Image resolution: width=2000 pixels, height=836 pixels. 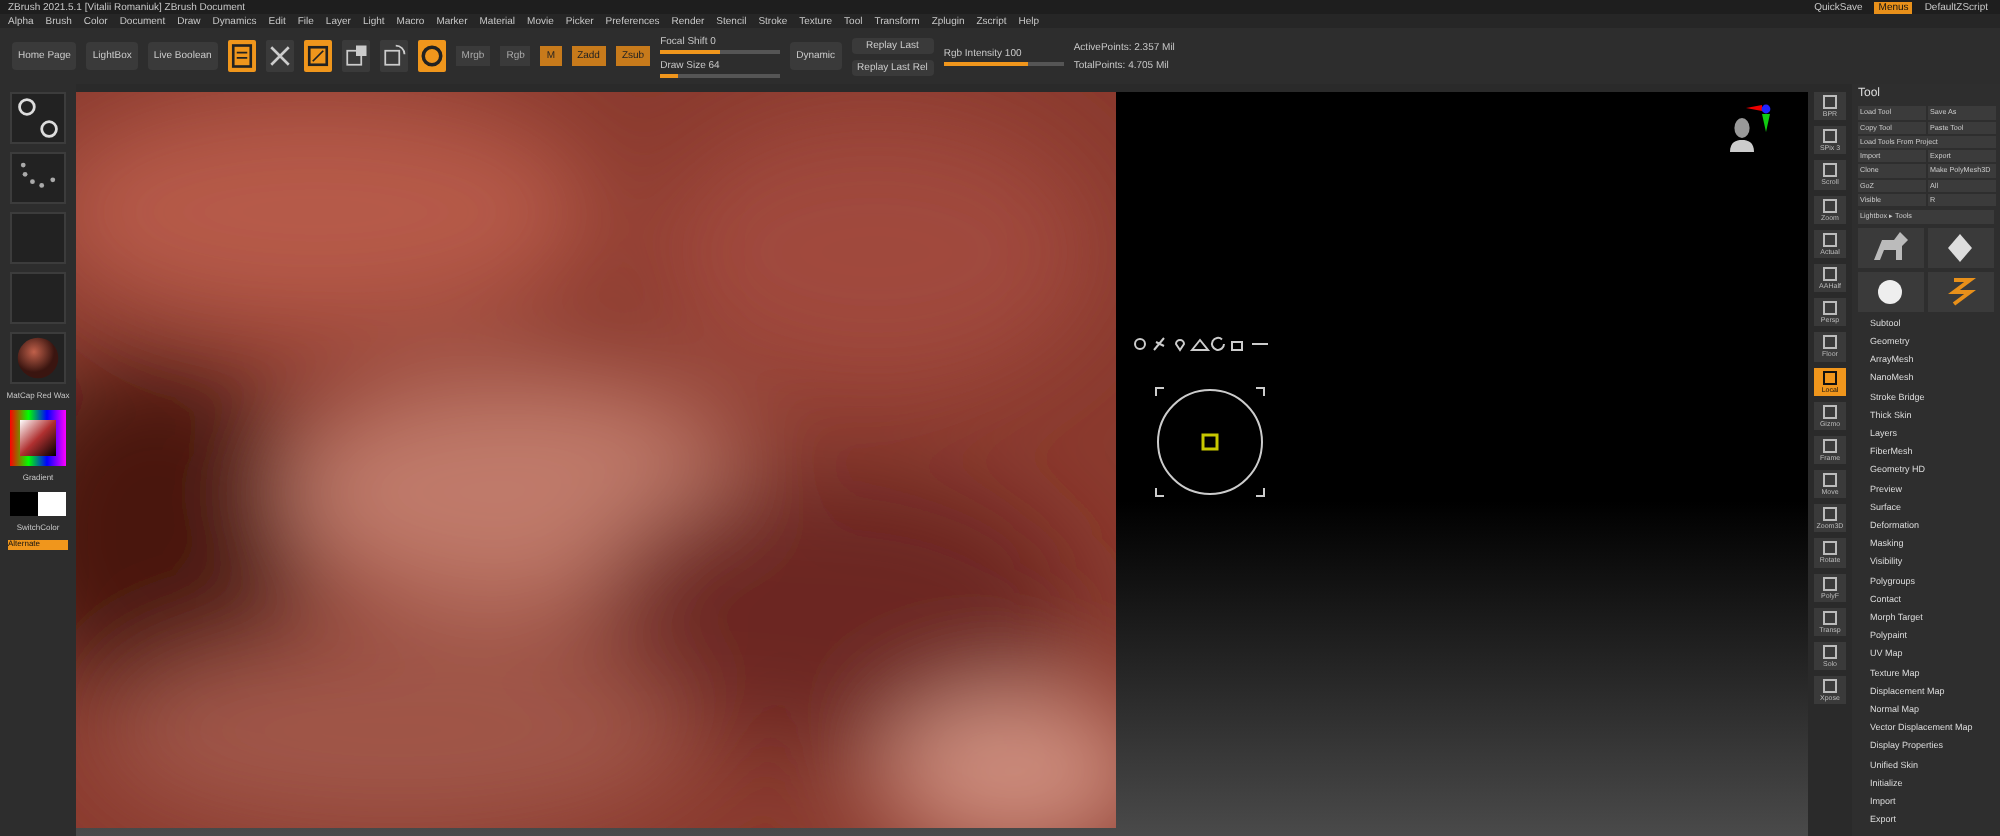 I want to click on move-icon, so click(x=317, y=56).